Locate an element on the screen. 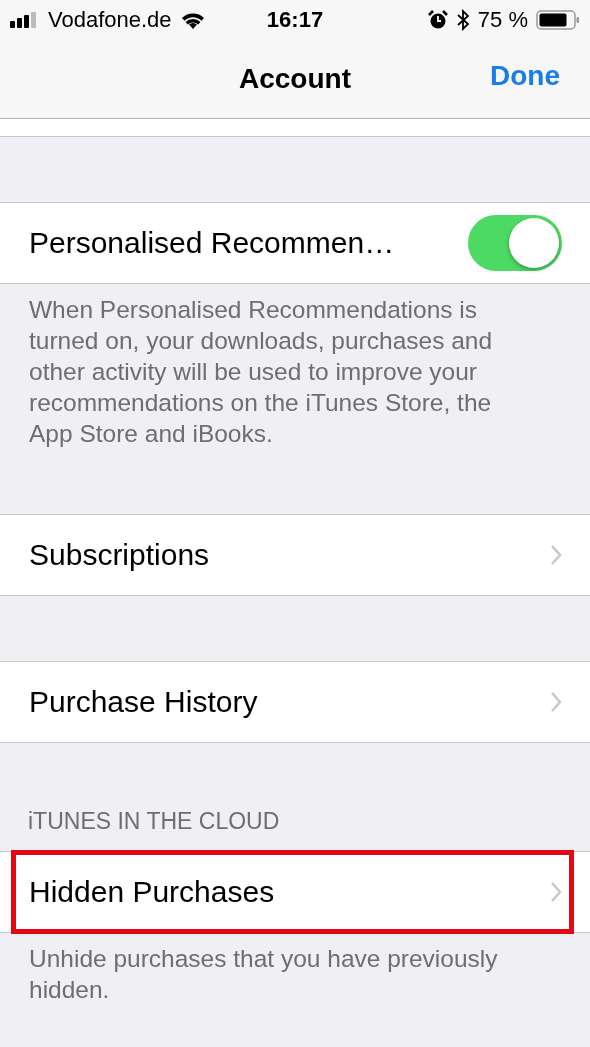 This screenshot has width=590, height=1047. section-header: iTUNES IN THE CLOUD is located at coordinates (153, 822).